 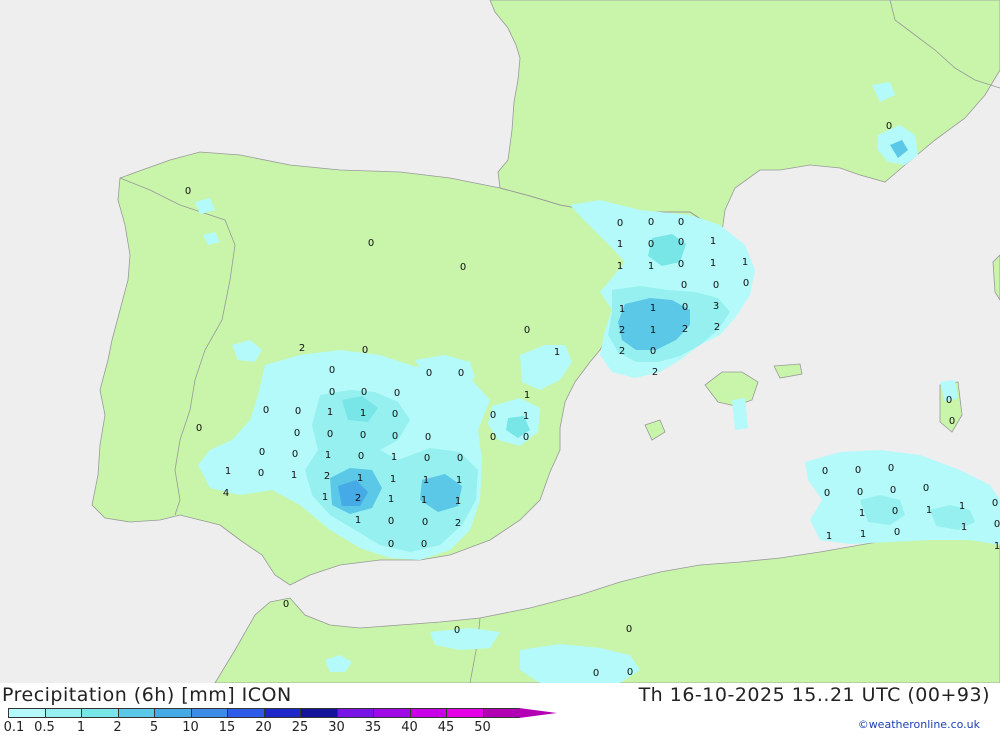 I want to click on map-title: Precipitation (6h) [mm] ICON, so click(x=147, y=695).